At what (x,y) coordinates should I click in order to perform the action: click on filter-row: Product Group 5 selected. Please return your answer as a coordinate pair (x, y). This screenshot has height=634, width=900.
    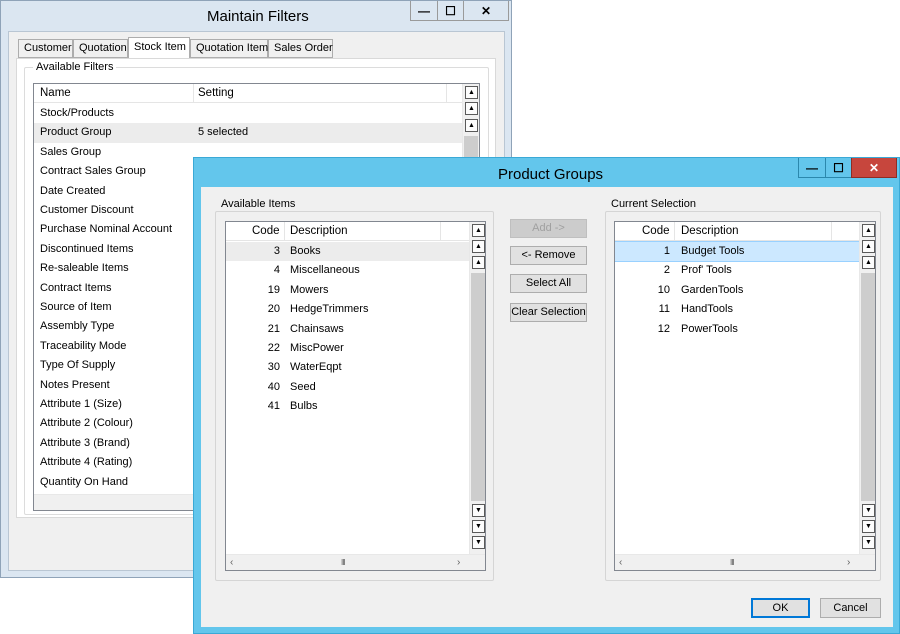
    Looking at the image, I should click on (248, 133).